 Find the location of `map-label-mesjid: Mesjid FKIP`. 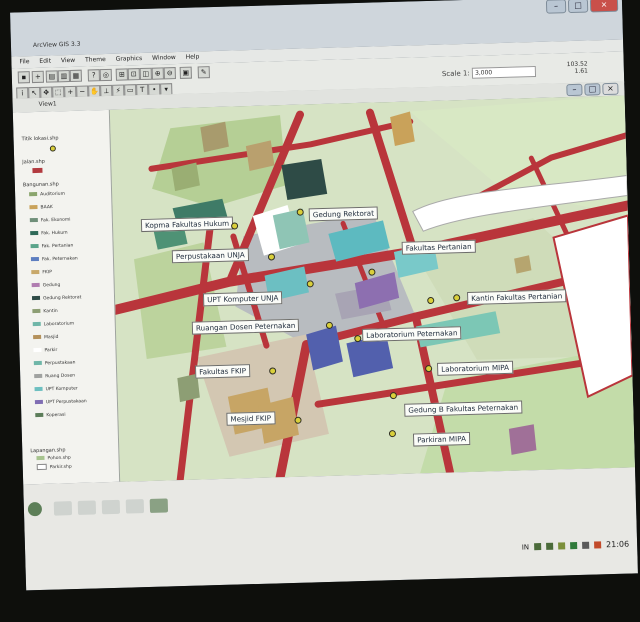

map-label-mesjid: Mesjid FKIP is located at coordinates (251, 418).